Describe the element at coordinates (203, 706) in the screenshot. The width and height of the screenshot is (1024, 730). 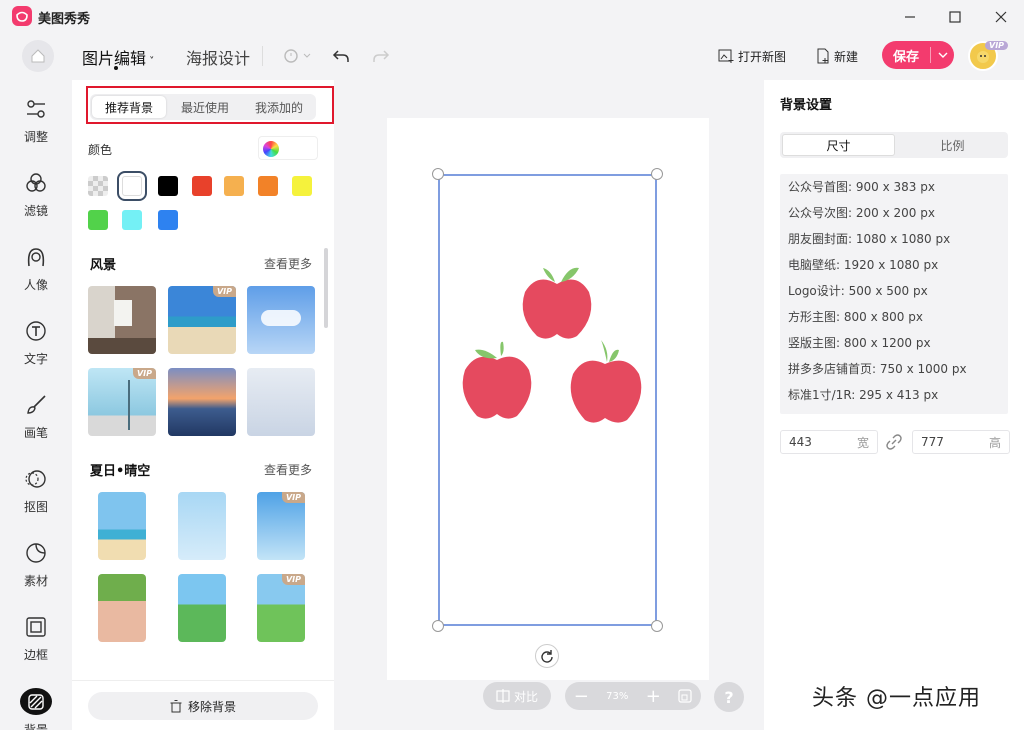
I see `remove-background-button: 移除背景` at that location.